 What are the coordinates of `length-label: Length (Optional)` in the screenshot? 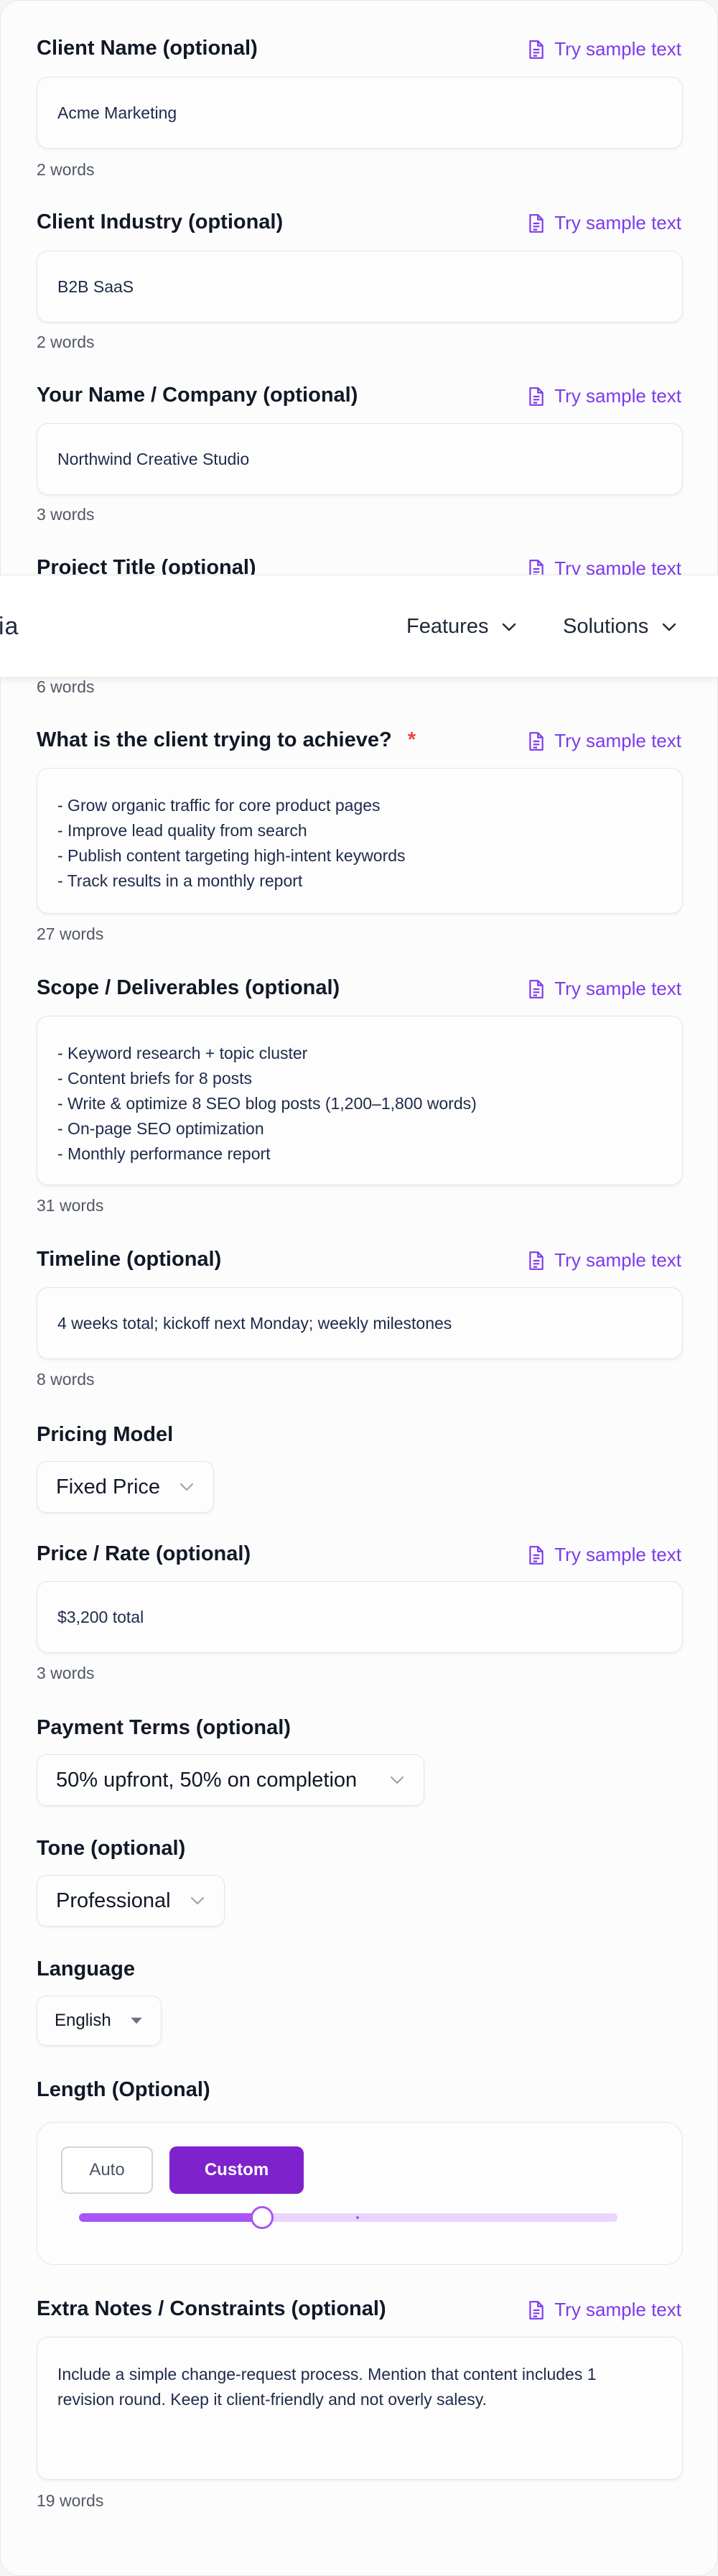 It's located at (123, 2089).